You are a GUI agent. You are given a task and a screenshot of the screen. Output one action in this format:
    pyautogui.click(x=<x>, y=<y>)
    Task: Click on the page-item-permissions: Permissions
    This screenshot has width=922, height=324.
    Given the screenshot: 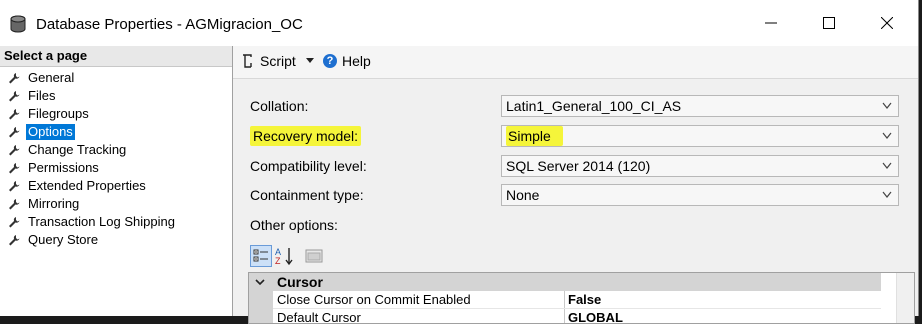 What is the action you would take?
    pyautogui.click(x=54, y=168)
    